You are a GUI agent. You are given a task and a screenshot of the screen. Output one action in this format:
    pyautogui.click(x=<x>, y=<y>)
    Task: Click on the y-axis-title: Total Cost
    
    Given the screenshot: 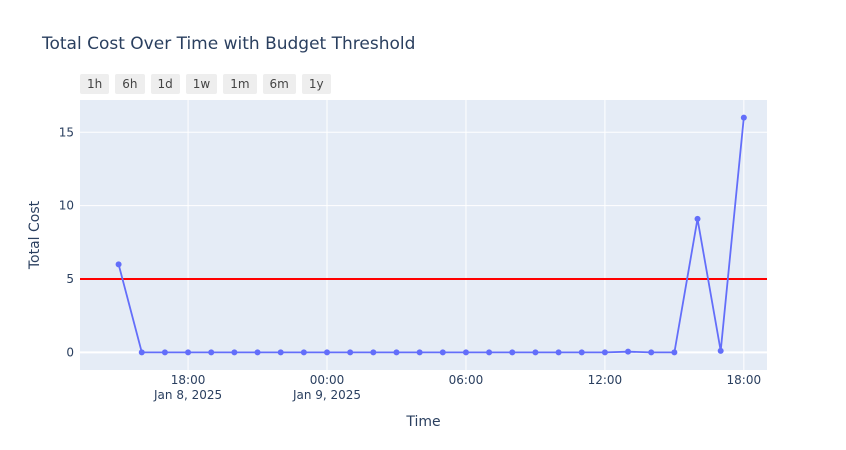 What is the action you would take?
    pyautogui.click(x=35, y=235)
    